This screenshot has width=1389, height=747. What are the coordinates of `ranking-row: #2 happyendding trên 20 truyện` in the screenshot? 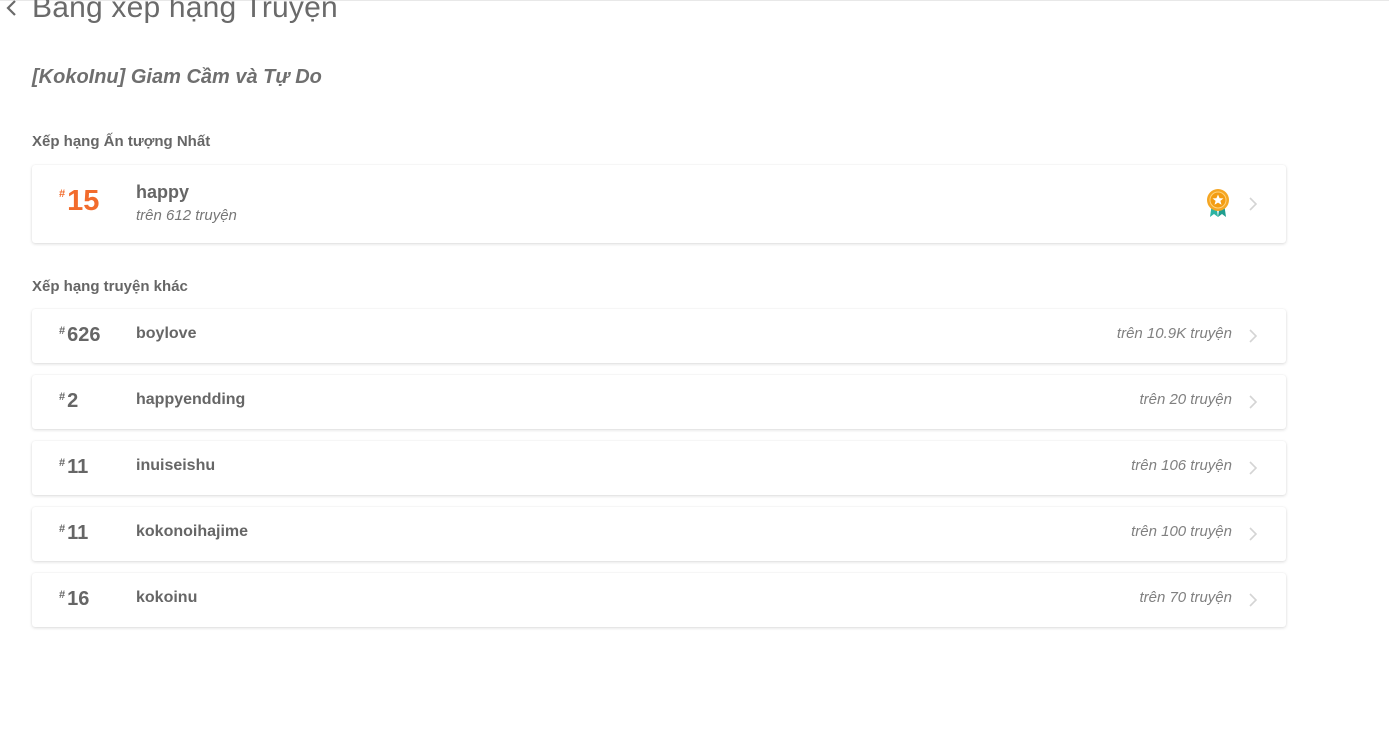 It's located at (659, 402).